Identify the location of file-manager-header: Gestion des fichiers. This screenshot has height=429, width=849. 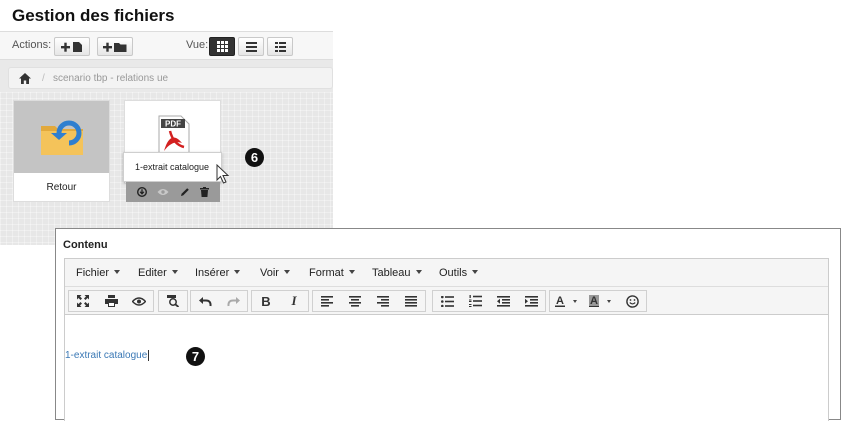
(166, 16).